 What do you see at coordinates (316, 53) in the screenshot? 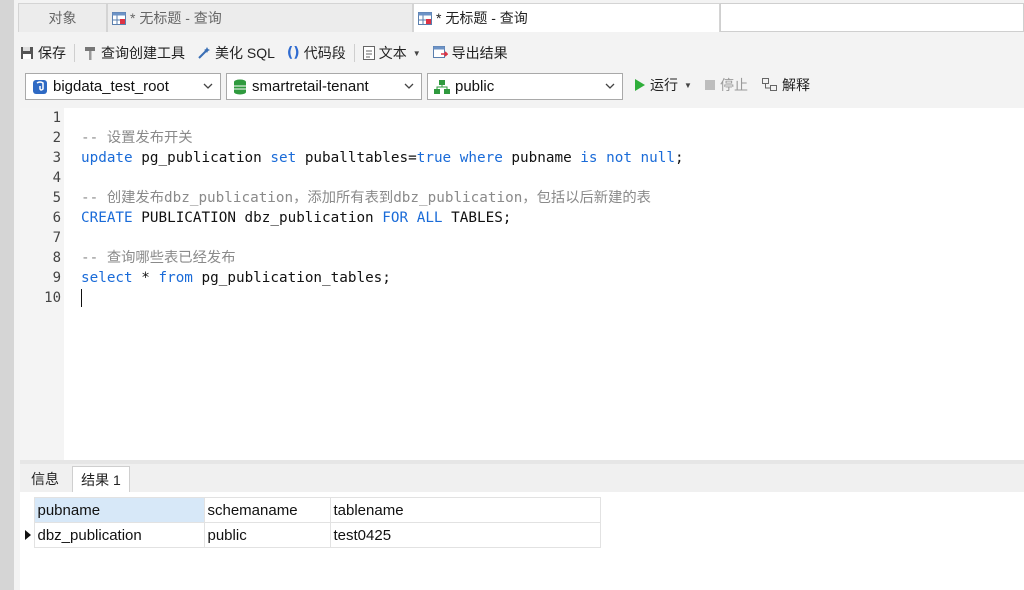
I see `code-snippet-button: () 代码段` at bounding box center [316, 53].